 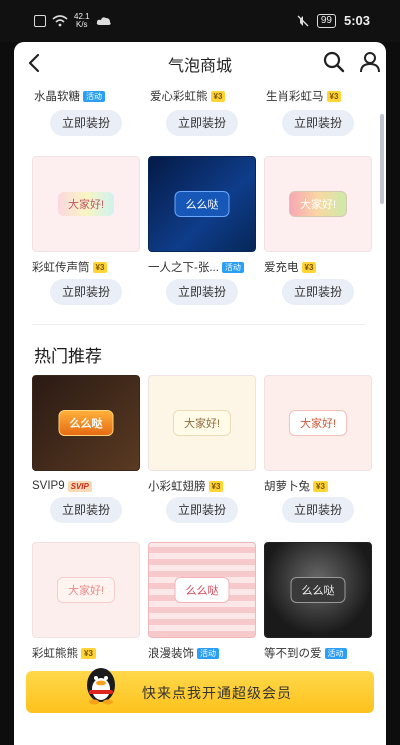 What do you see at coordinates (199, 324) in the screenshot?
I see `section-divider` at bounding box center [199, 324].